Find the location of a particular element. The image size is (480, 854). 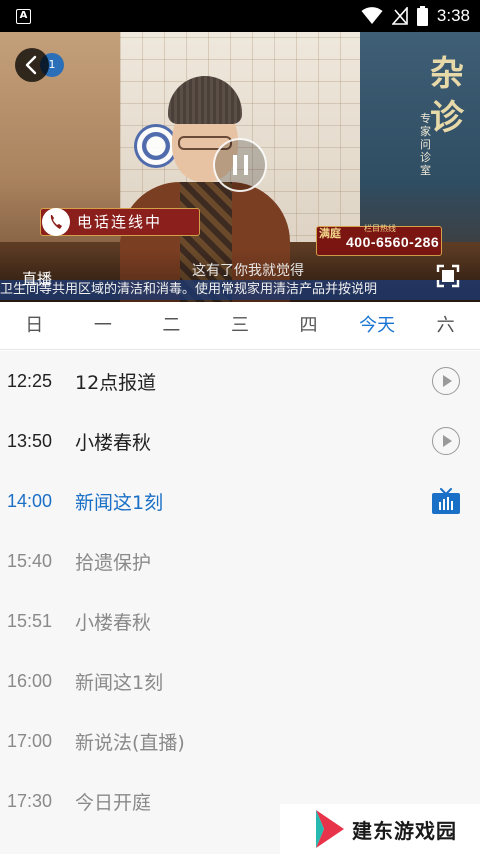

tab-saturday: 六 is located at coordinates (445, 326).